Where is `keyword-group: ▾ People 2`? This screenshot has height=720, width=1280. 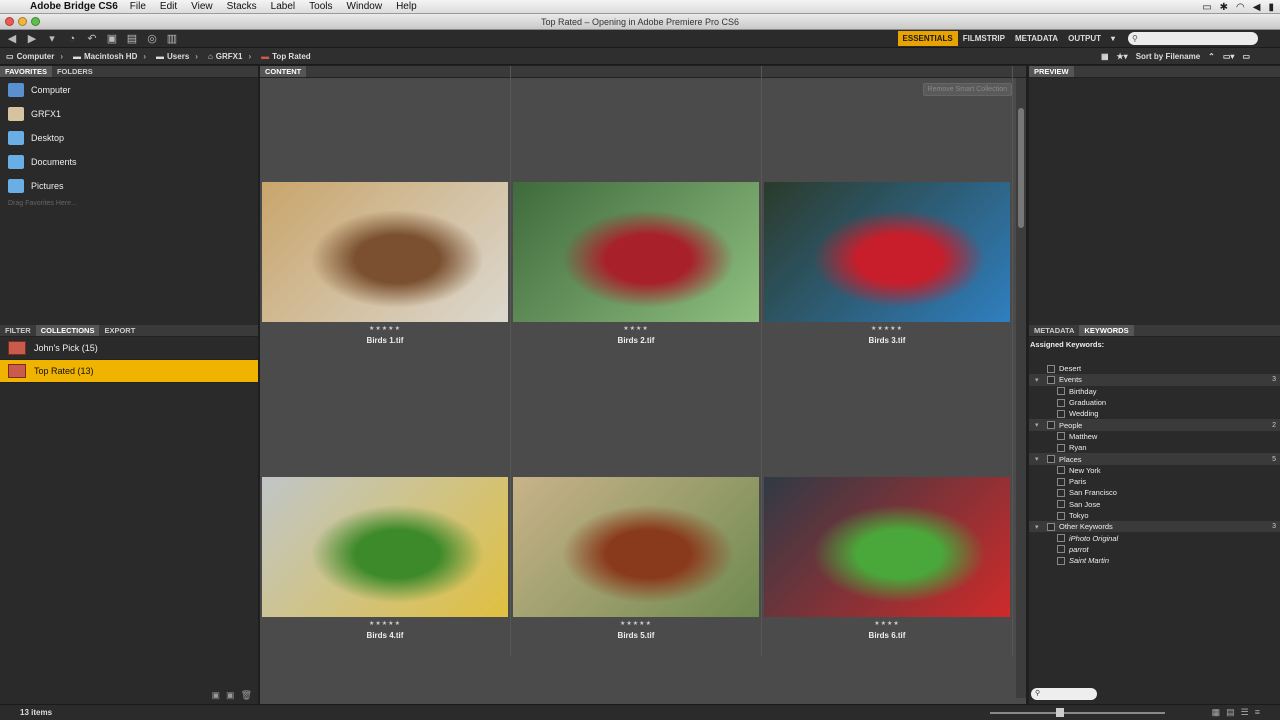
keyword-group: ▾ People 2 is located at coordinates (1154, 425).